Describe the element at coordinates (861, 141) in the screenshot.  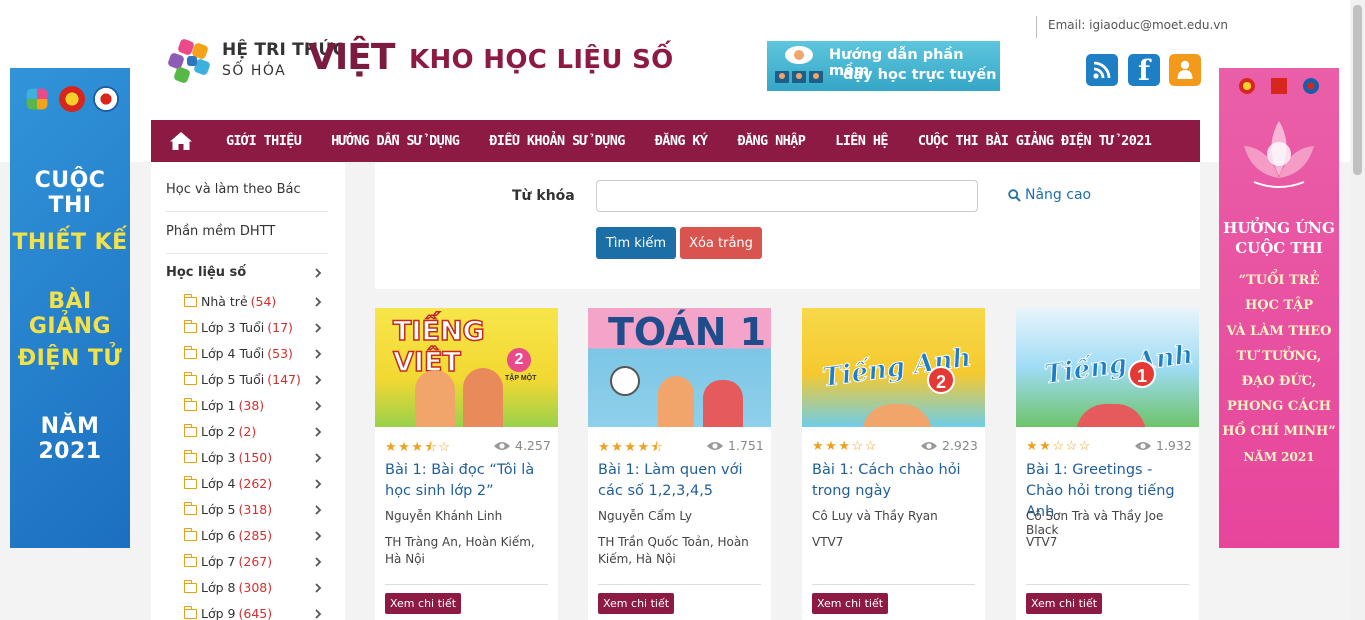
I see `nav-lien-he: LIÊN HỆ` at that location.